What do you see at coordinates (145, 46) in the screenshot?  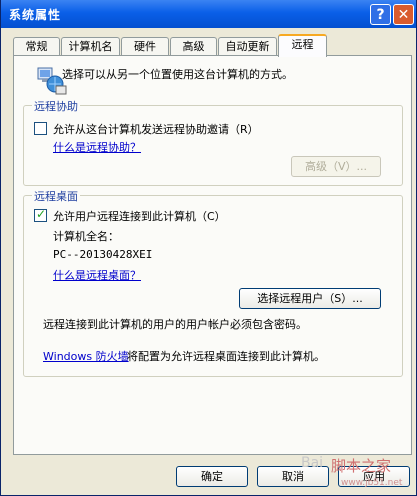 I see `tab-hardware: 硬件` at bounding box center [145, 46].